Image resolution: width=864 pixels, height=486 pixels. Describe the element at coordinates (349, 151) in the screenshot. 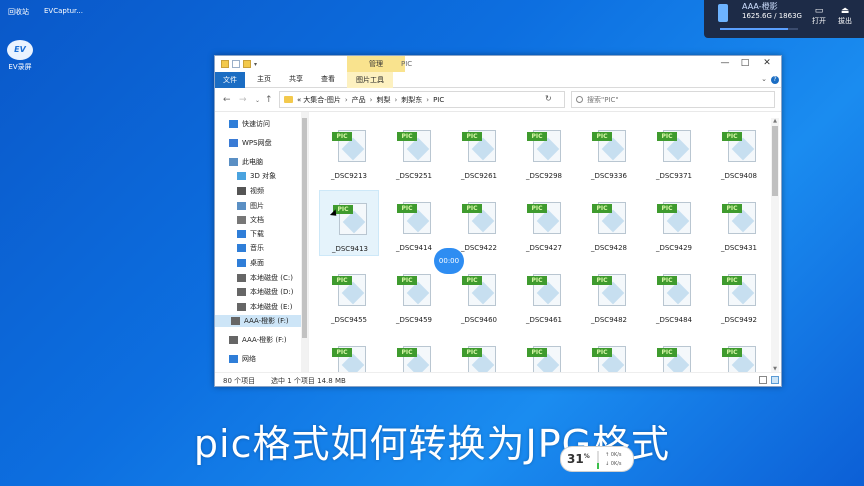

I see `file-item: PIC _DSC9213` at that location.